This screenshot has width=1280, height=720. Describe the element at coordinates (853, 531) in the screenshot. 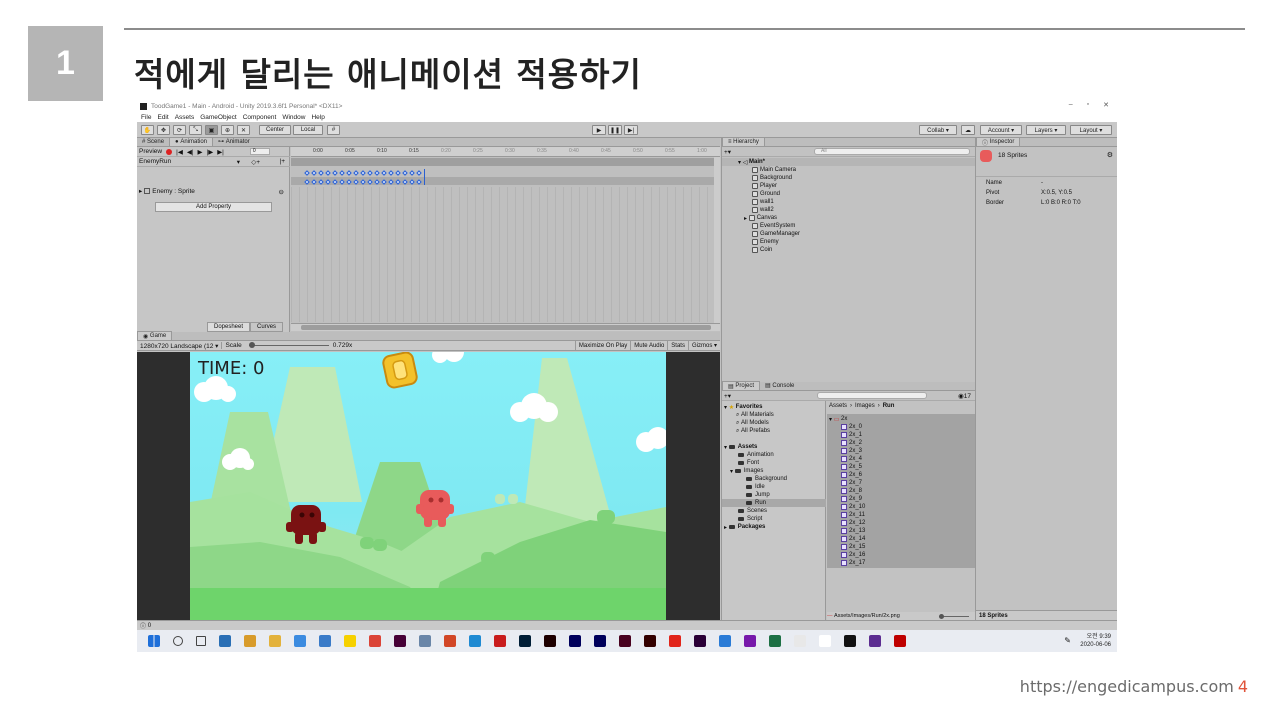

I see `sprite-item: 2x_13` at that location.